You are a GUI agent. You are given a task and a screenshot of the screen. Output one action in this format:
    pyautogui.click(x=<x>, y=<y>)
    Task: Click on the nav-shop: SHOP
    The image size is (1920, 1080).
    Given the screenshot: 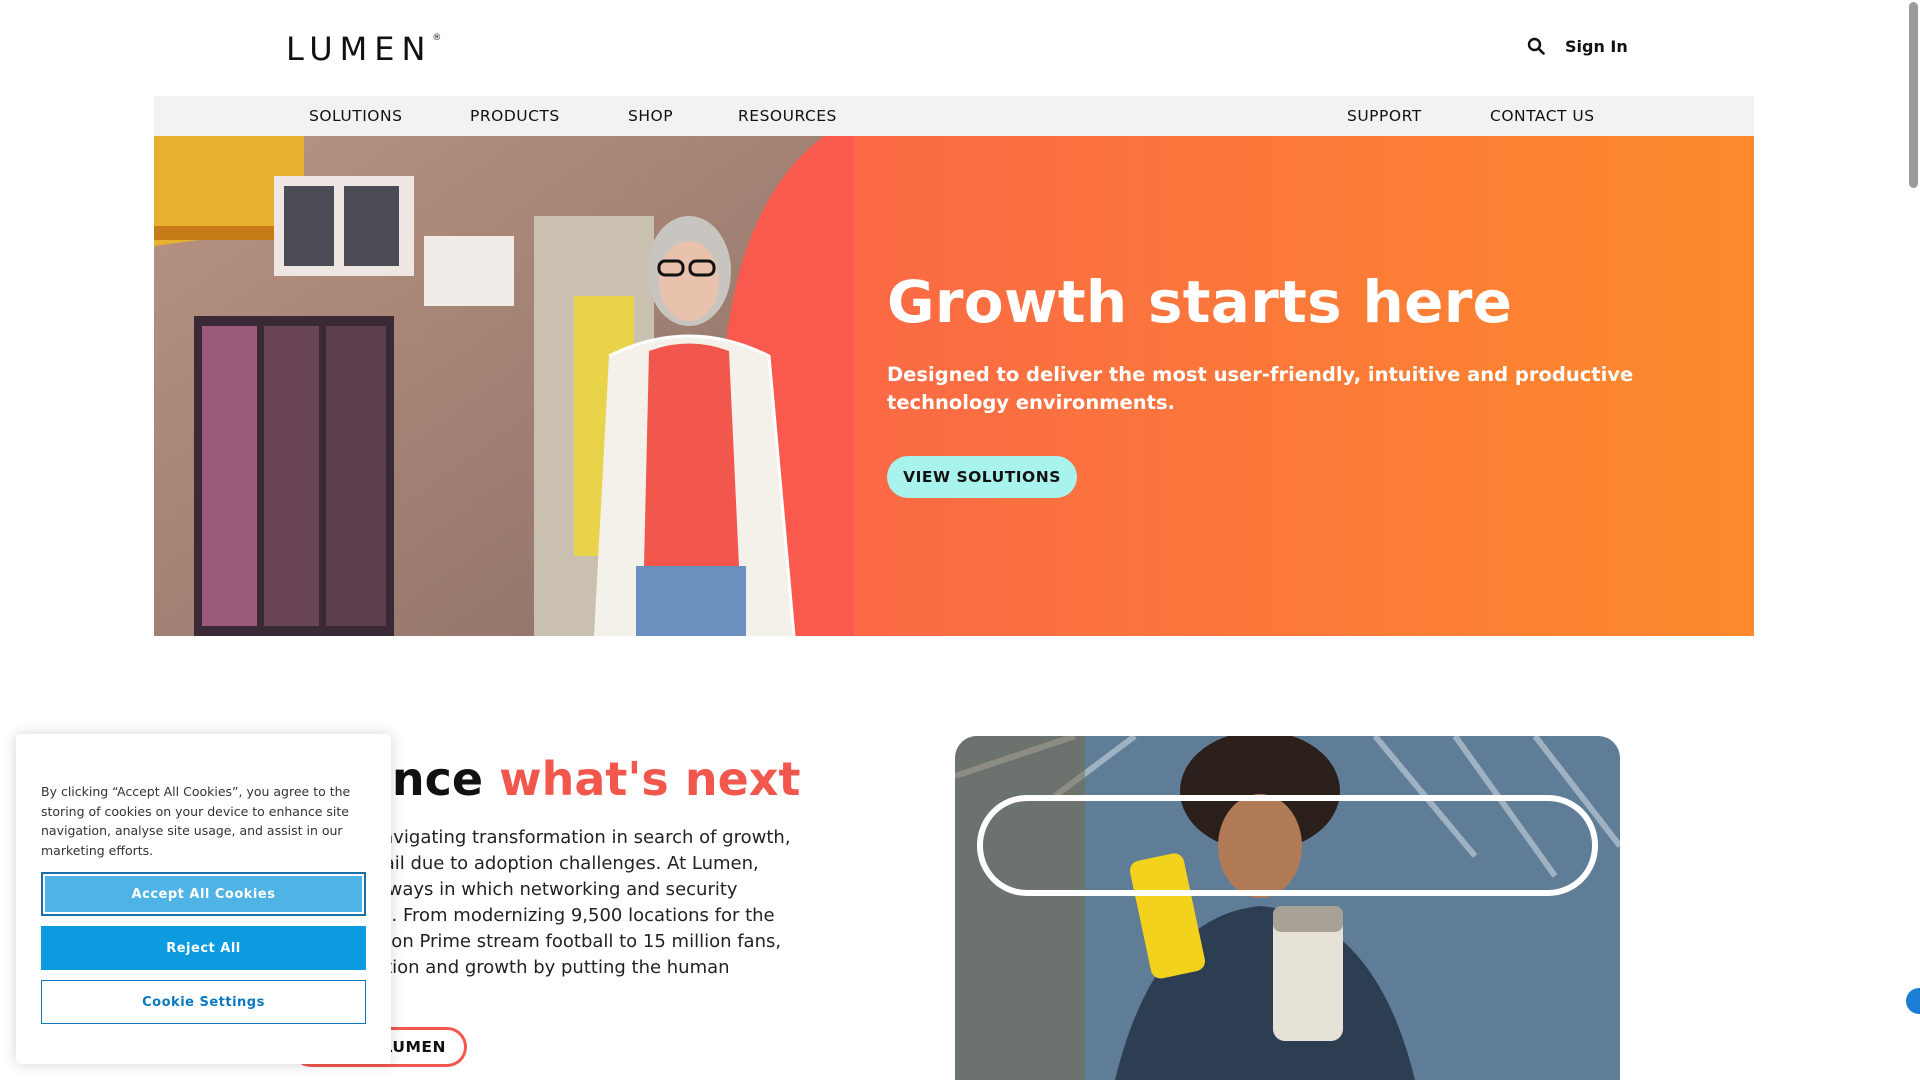 What is the action you would take?
    pyautogui.click(x=650, y=116)
    